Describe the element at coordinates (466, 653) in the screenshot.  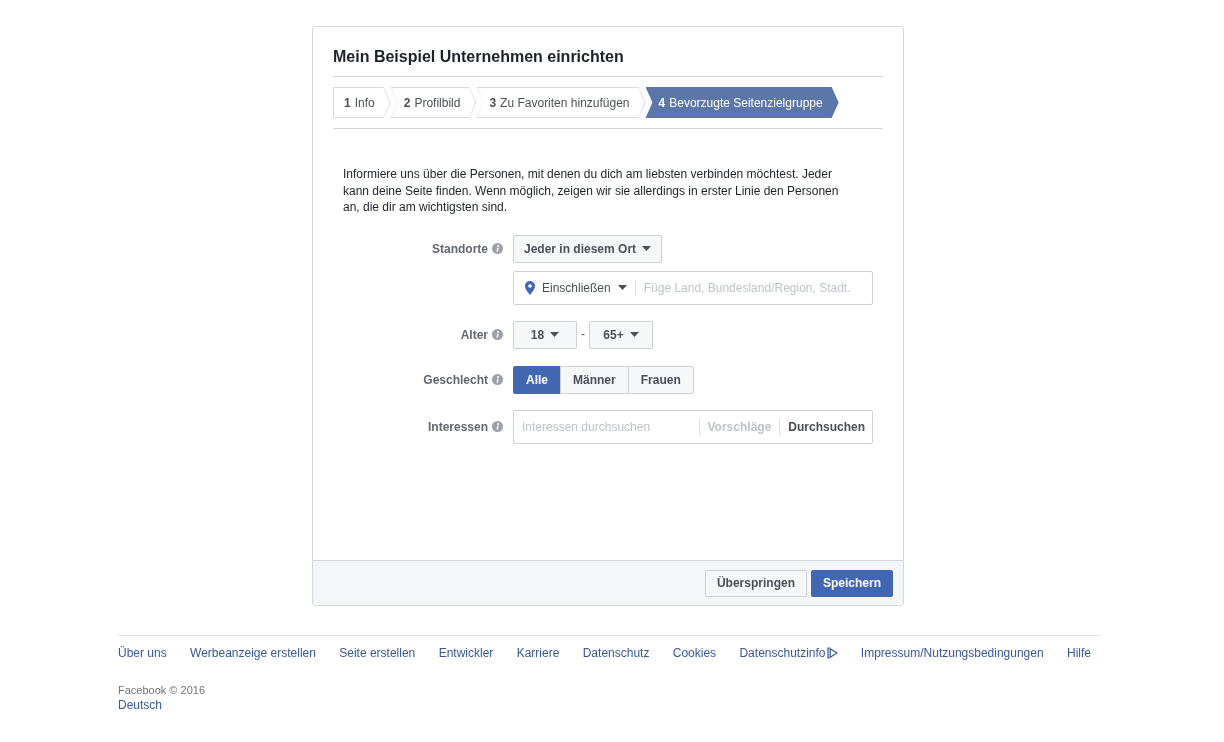
I see `footer-link: Entwickler` at that location.